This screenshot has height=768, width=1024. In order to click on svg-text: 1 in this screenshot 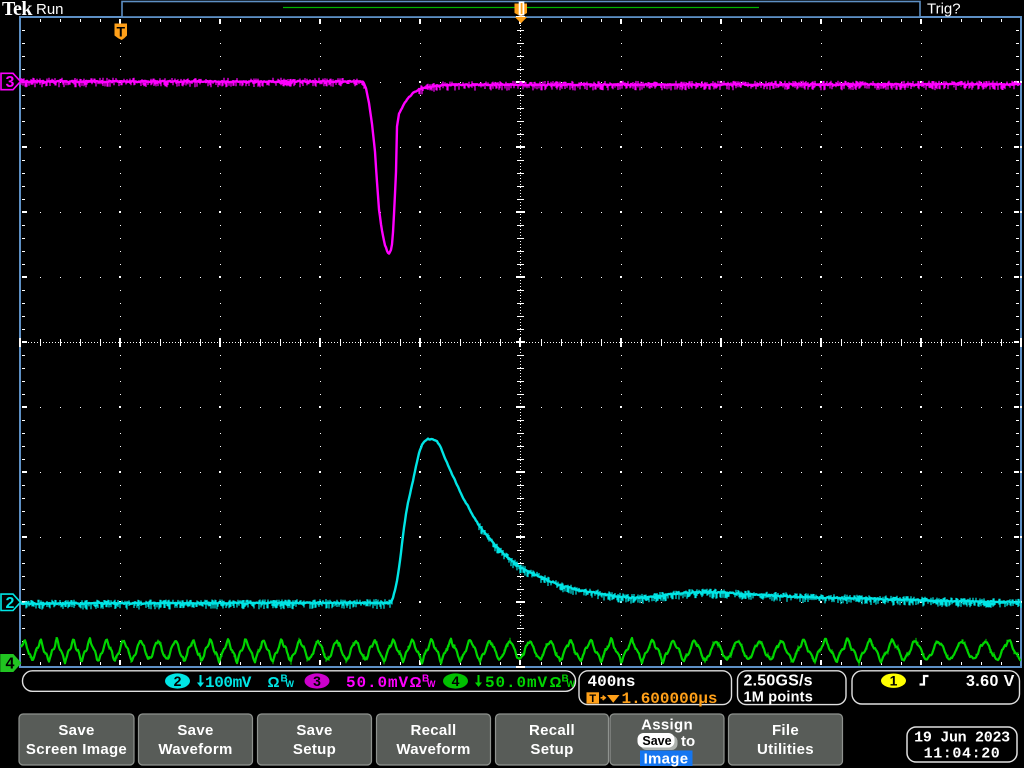, I will do `click(894, 681)`.